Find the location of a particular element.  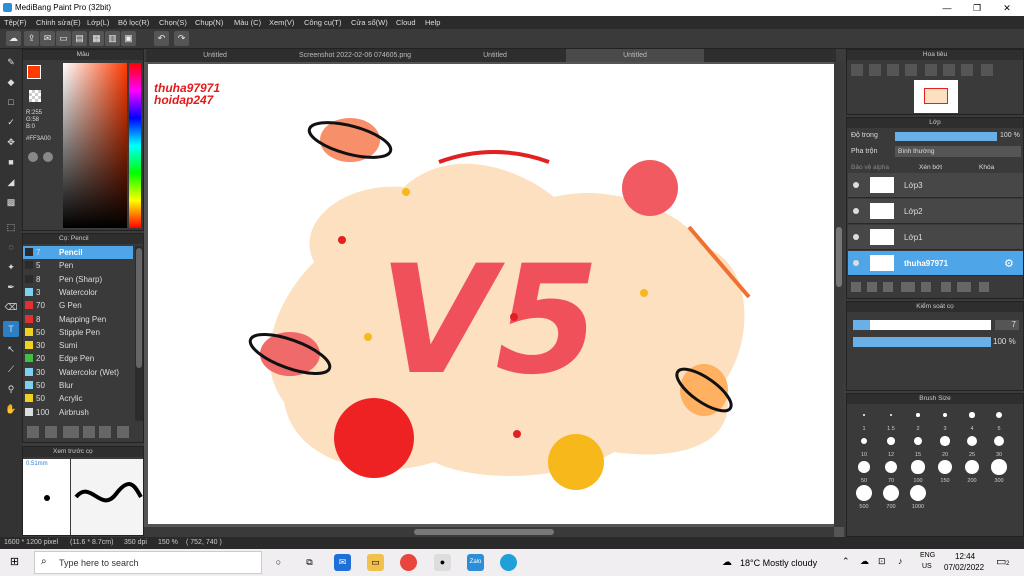

layer-settings-icon: ⚙ is located at coordinates (1009, 263).